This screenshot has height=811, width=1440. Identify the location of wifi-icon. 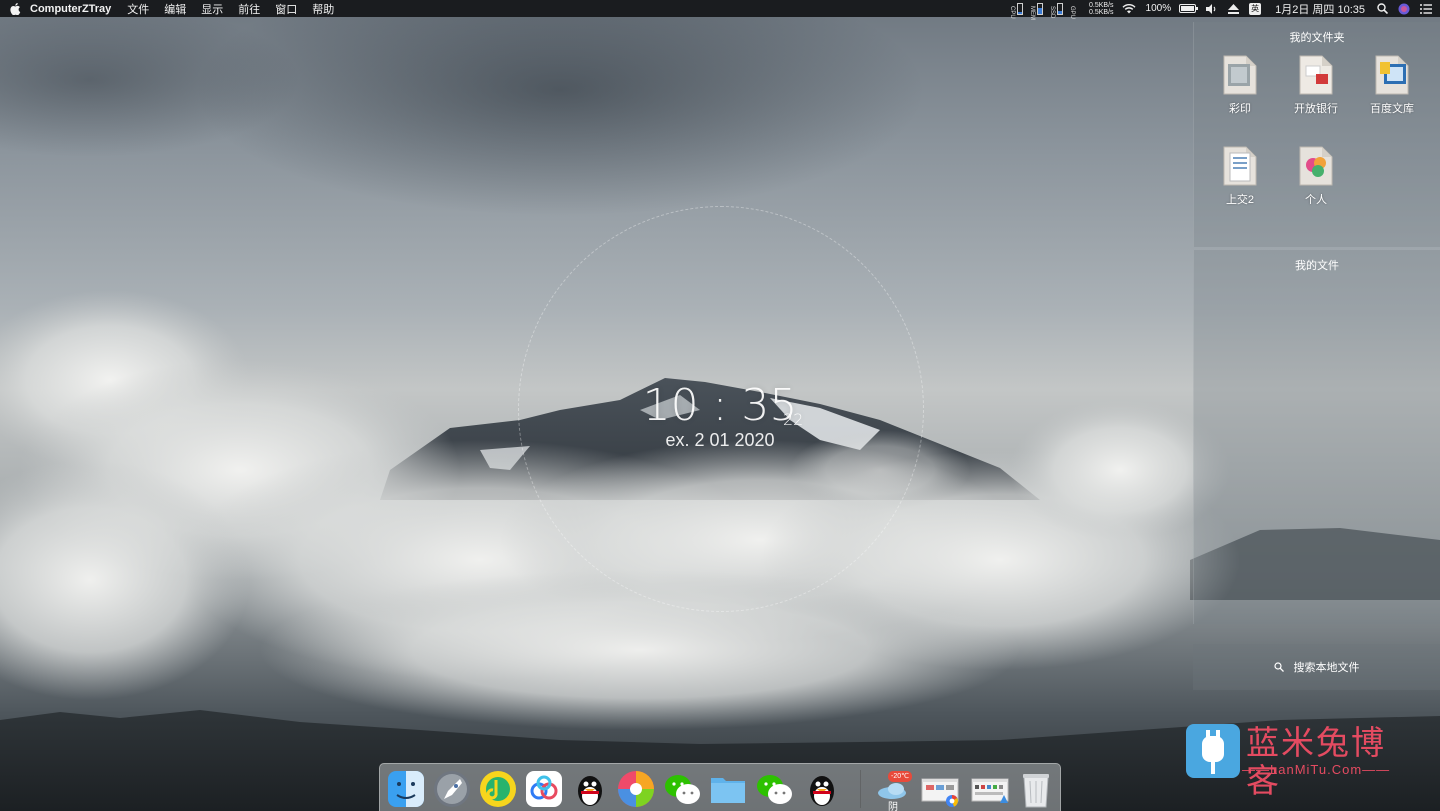
(1129, 8).